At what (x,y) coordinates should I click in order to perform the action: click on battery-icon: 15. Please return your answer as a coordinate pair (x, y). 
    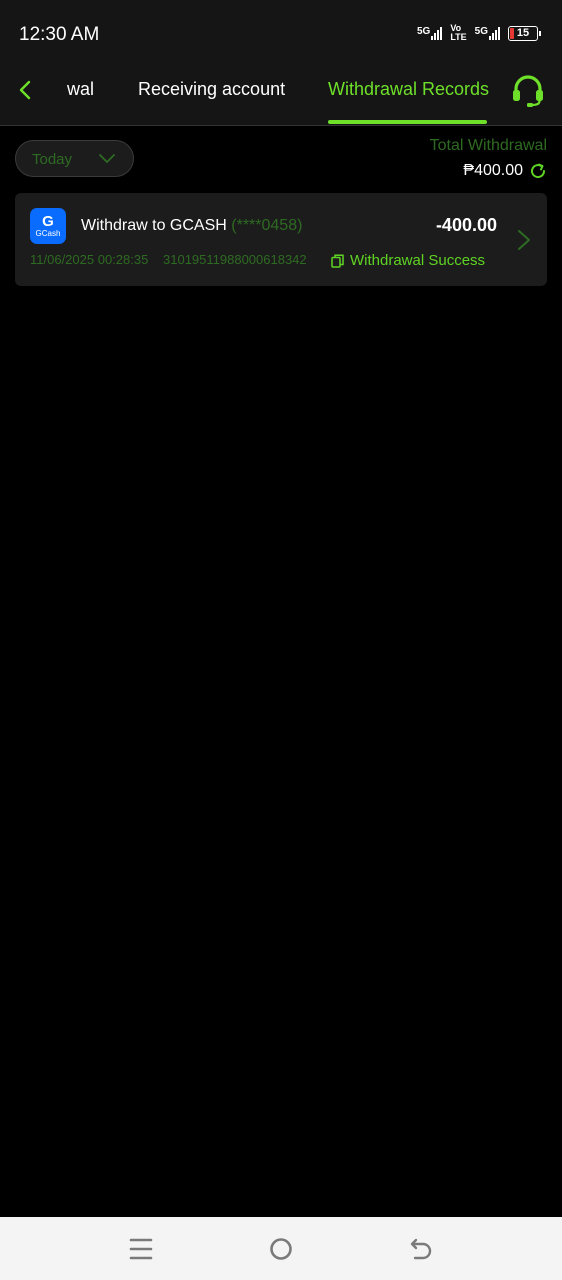
    Looking at the image, I should click on (524, 33).